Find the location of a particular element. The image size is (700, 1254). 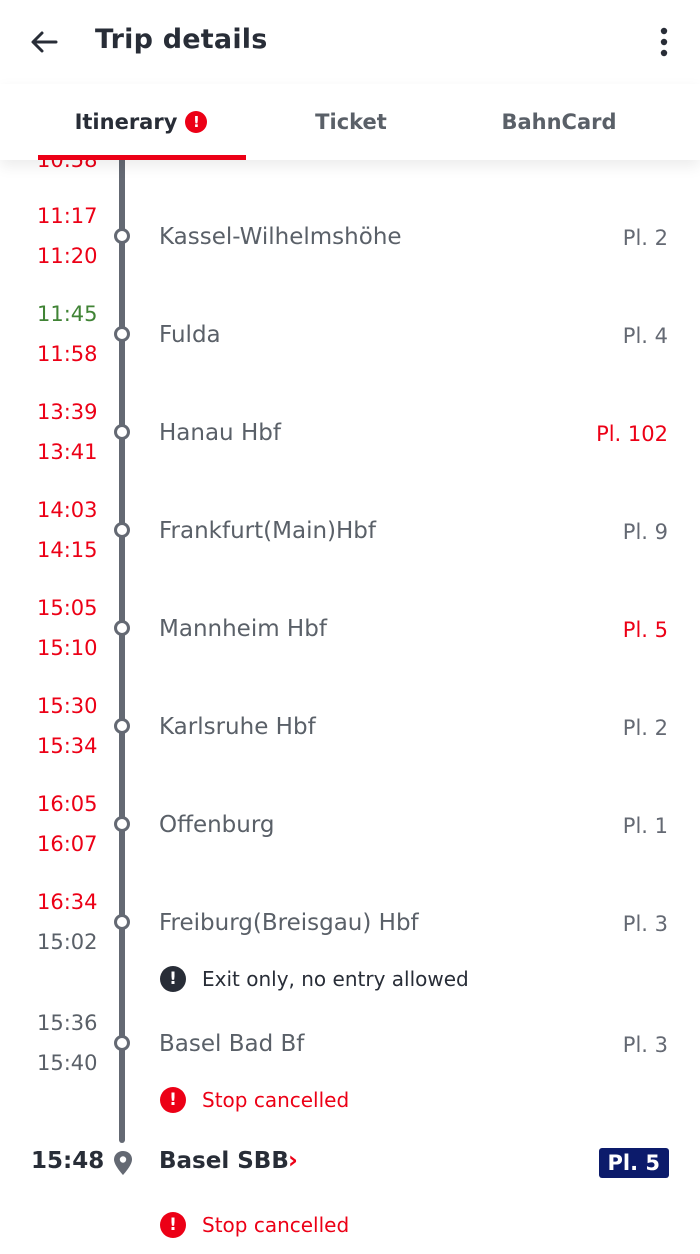

tab-itinerary: Itinerary ! is located at coordinates (141, 122).